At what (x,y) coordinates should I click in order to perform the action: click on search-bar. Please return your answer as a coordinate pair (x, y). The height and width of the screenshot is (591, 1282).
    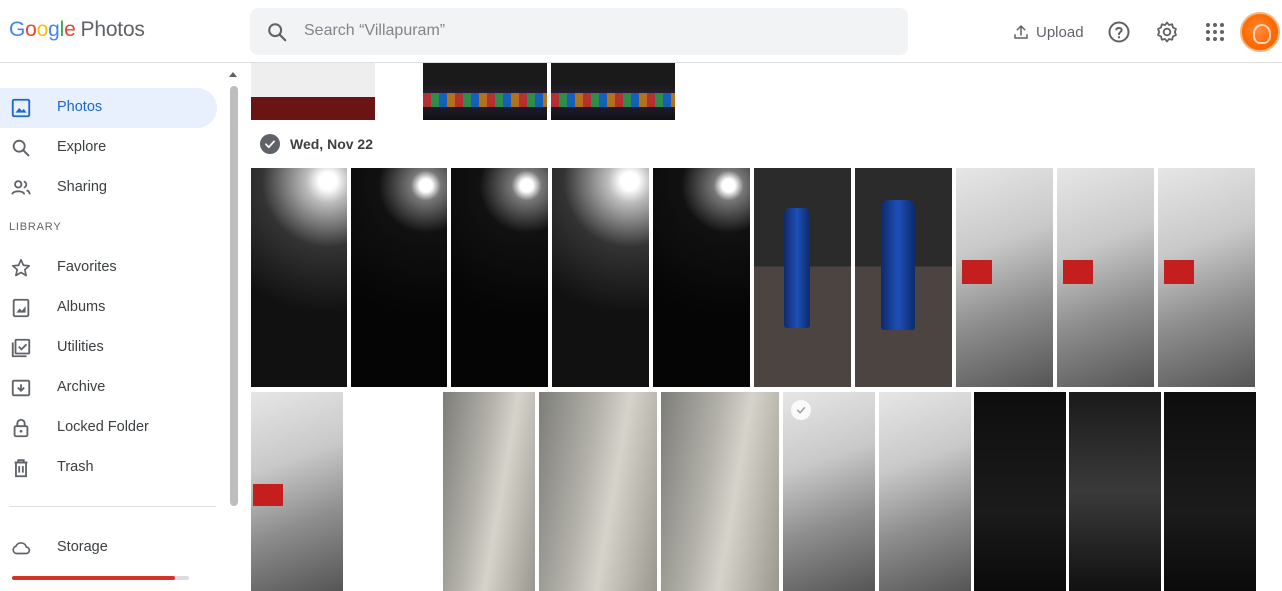
    Looking at the image, I should click on (579, 31).